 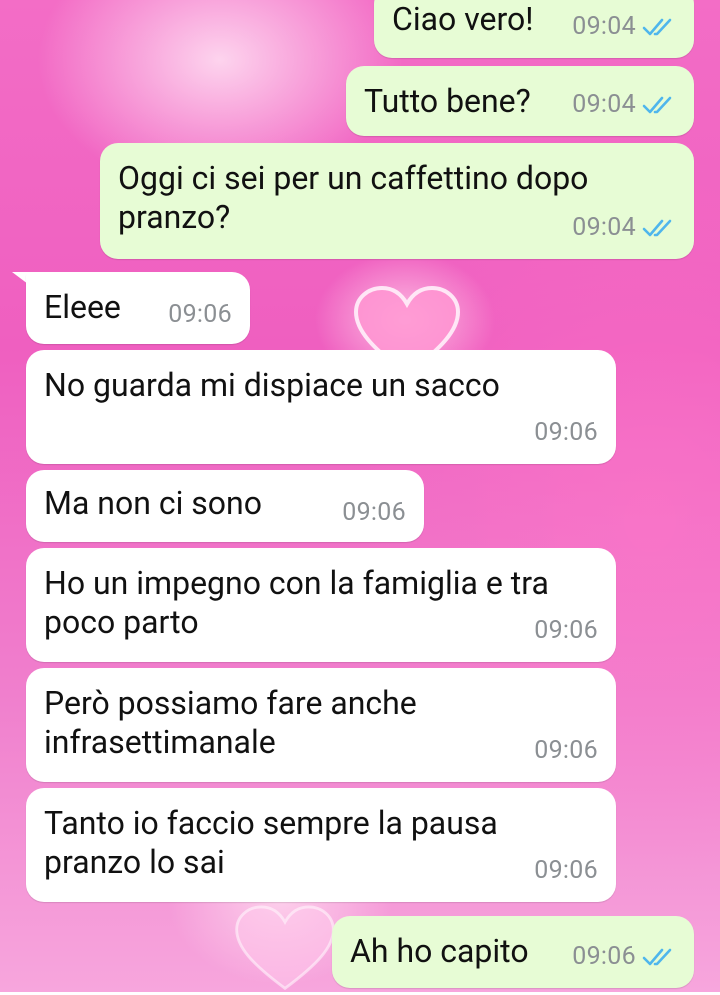 What do you see at coordinates (513, 952) in the screenshot?
I see `message-bubble-outgoing: Ah ho capito 09:06` at bounding box center [513, 952].